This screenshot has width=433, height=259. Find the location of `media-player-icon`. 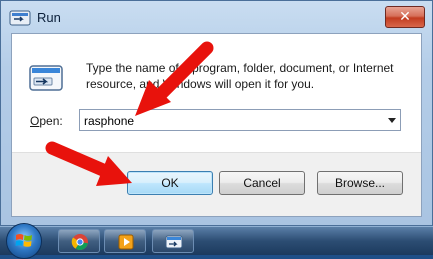

media-player-icon is located at coordinates (126, 242).